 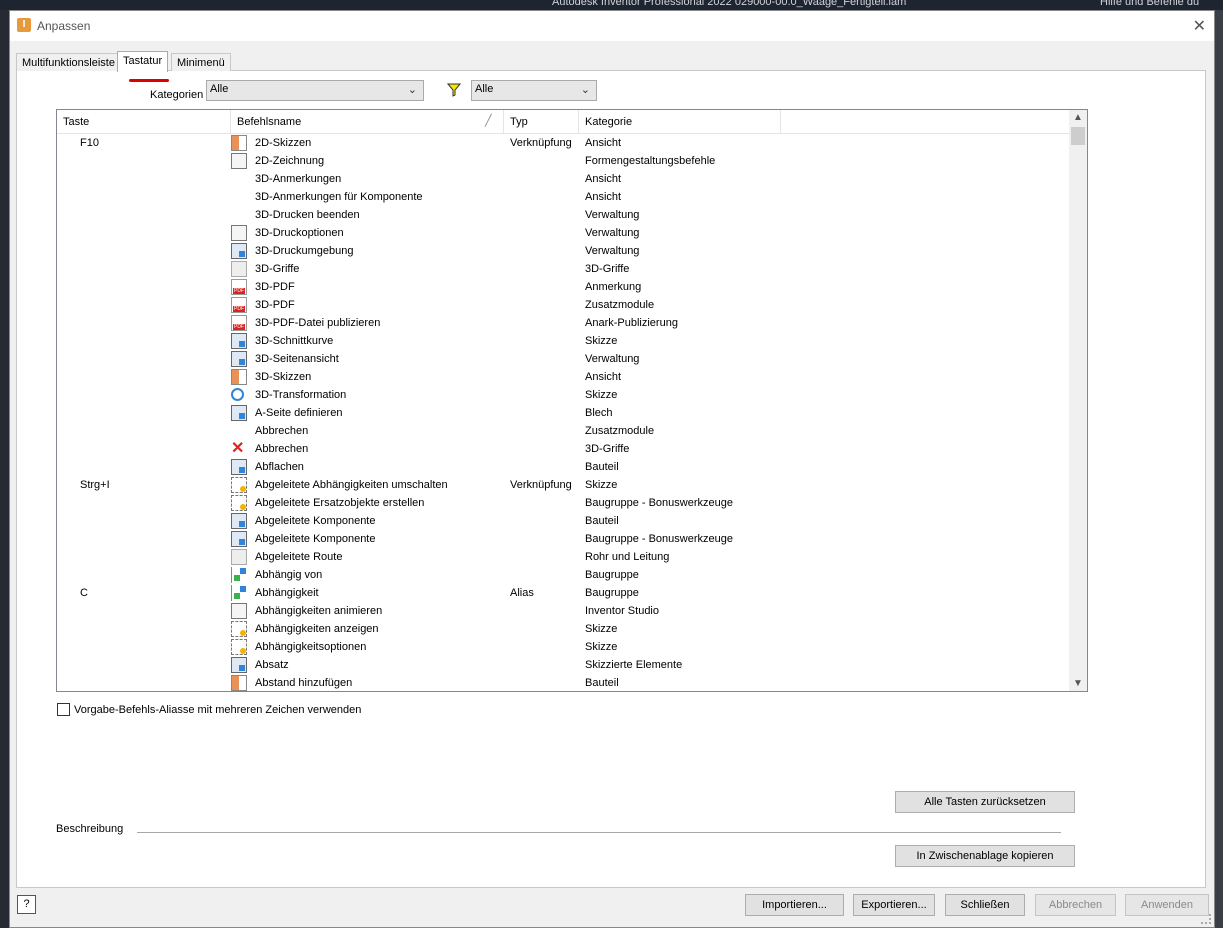 I want to click on categories-combo: Alle ⌄, so click(x=315, y=90).